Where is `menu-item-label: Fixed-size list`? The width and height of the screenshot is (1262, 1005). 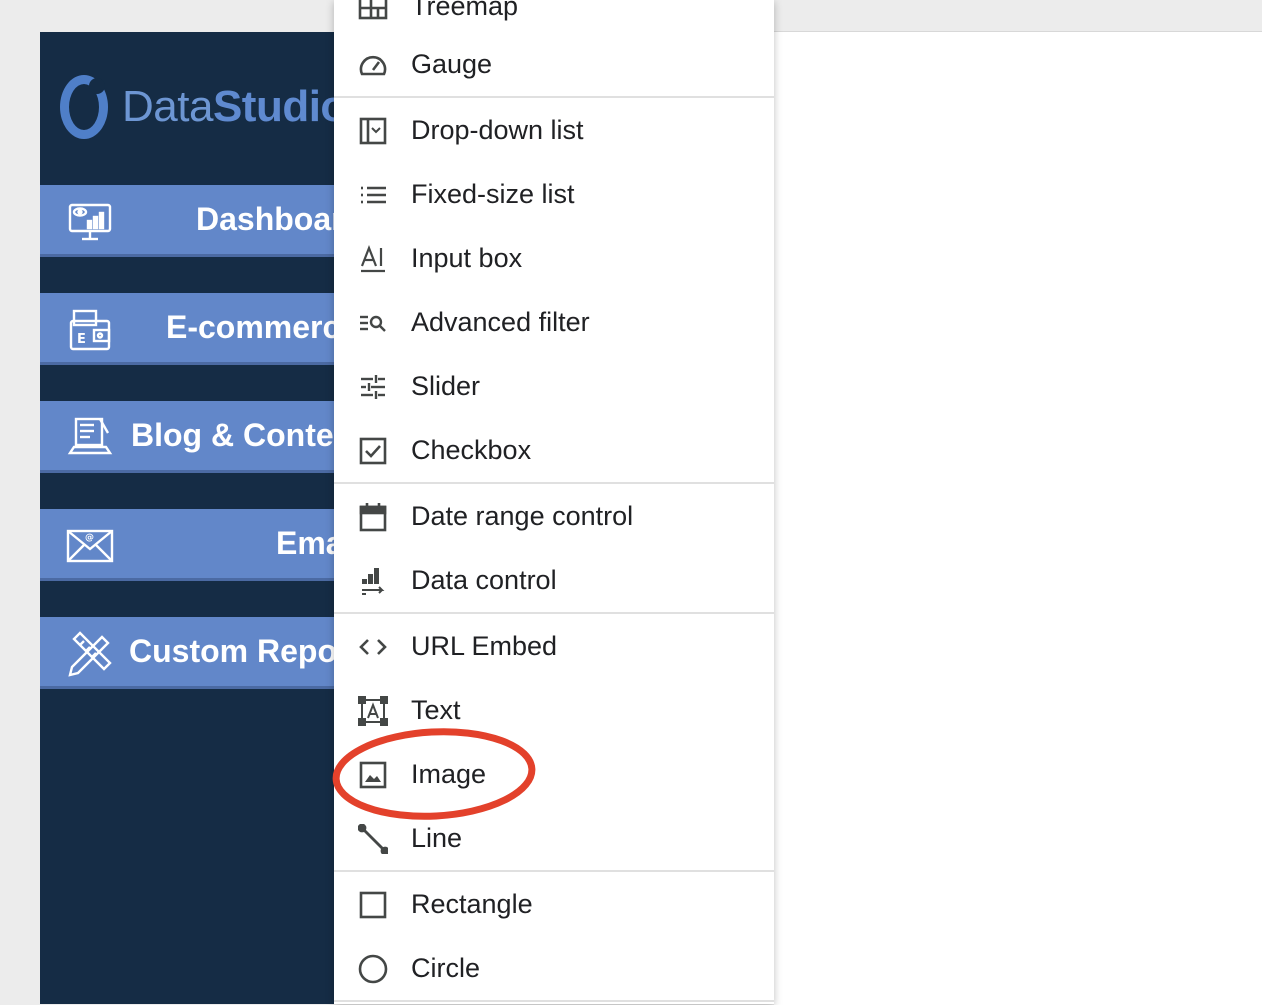
menu-item-label: Fixed-size list is located at coordinates (493, 193).